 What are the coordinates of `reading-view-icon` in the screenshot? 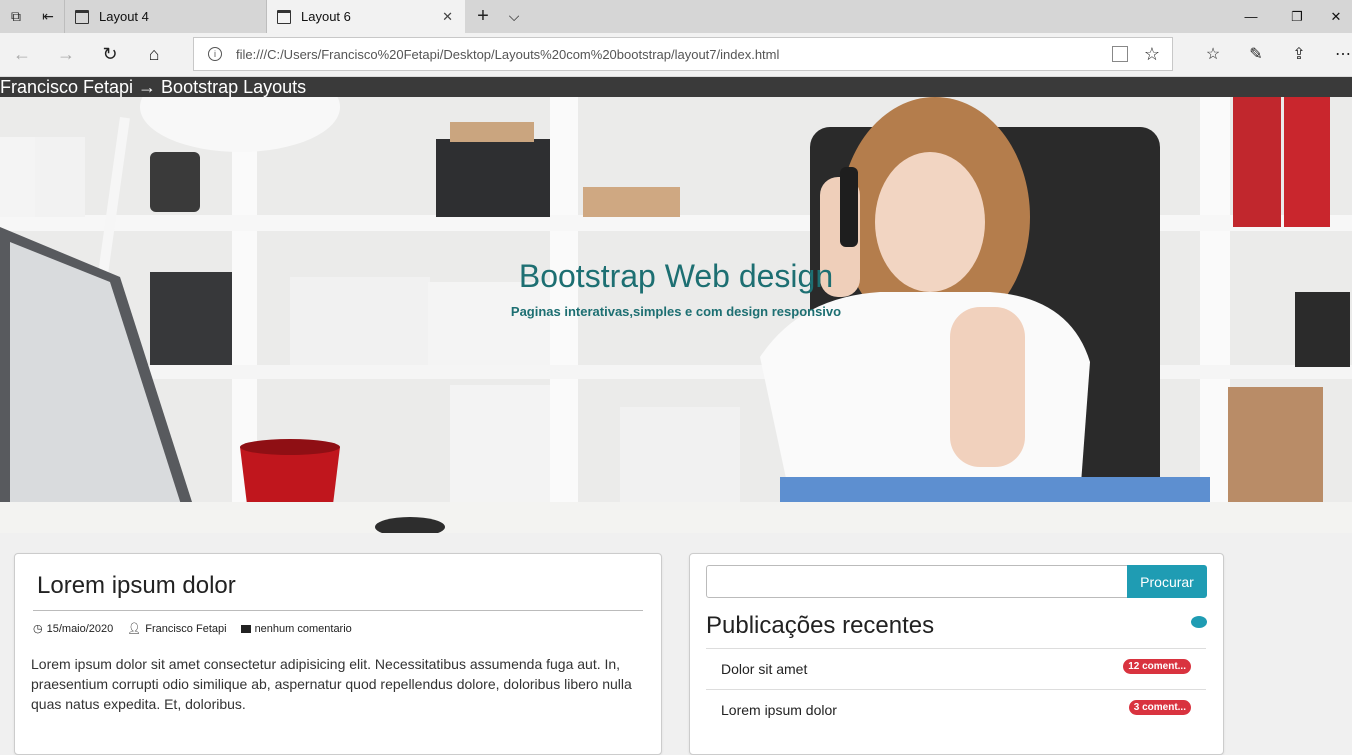 It's located at (1120, 54).